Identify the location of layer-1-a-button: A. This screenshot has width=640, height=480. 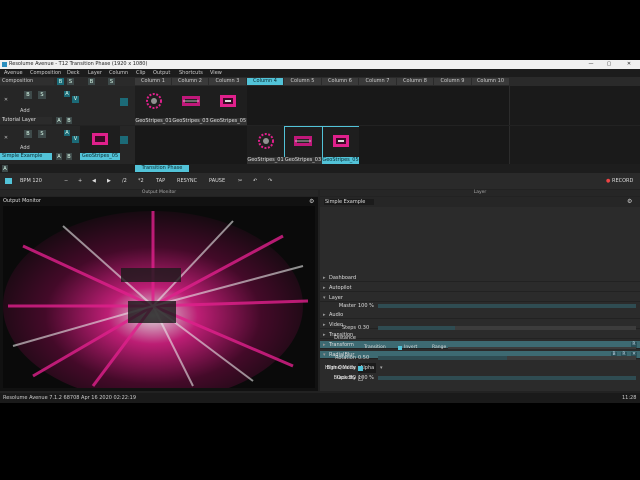
(59, 120).